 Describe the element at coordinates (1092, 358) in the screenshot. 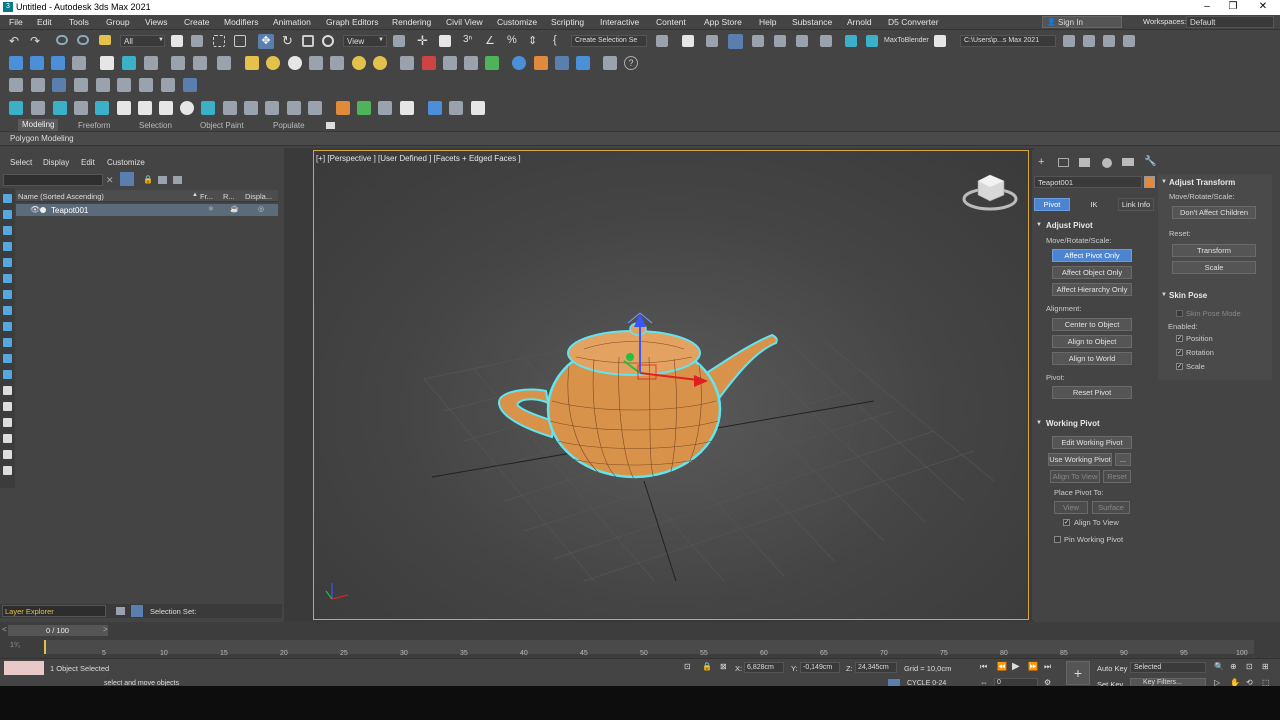

I see `align-to-world-button: Align to World` at that location.